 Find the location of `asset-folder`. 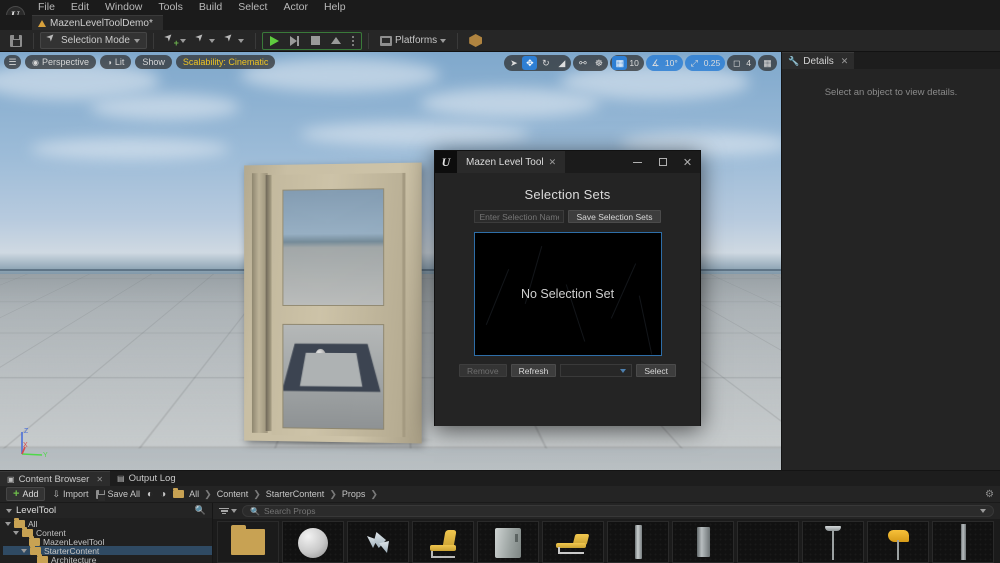

asset-folder is located at coordinates (248, 542).